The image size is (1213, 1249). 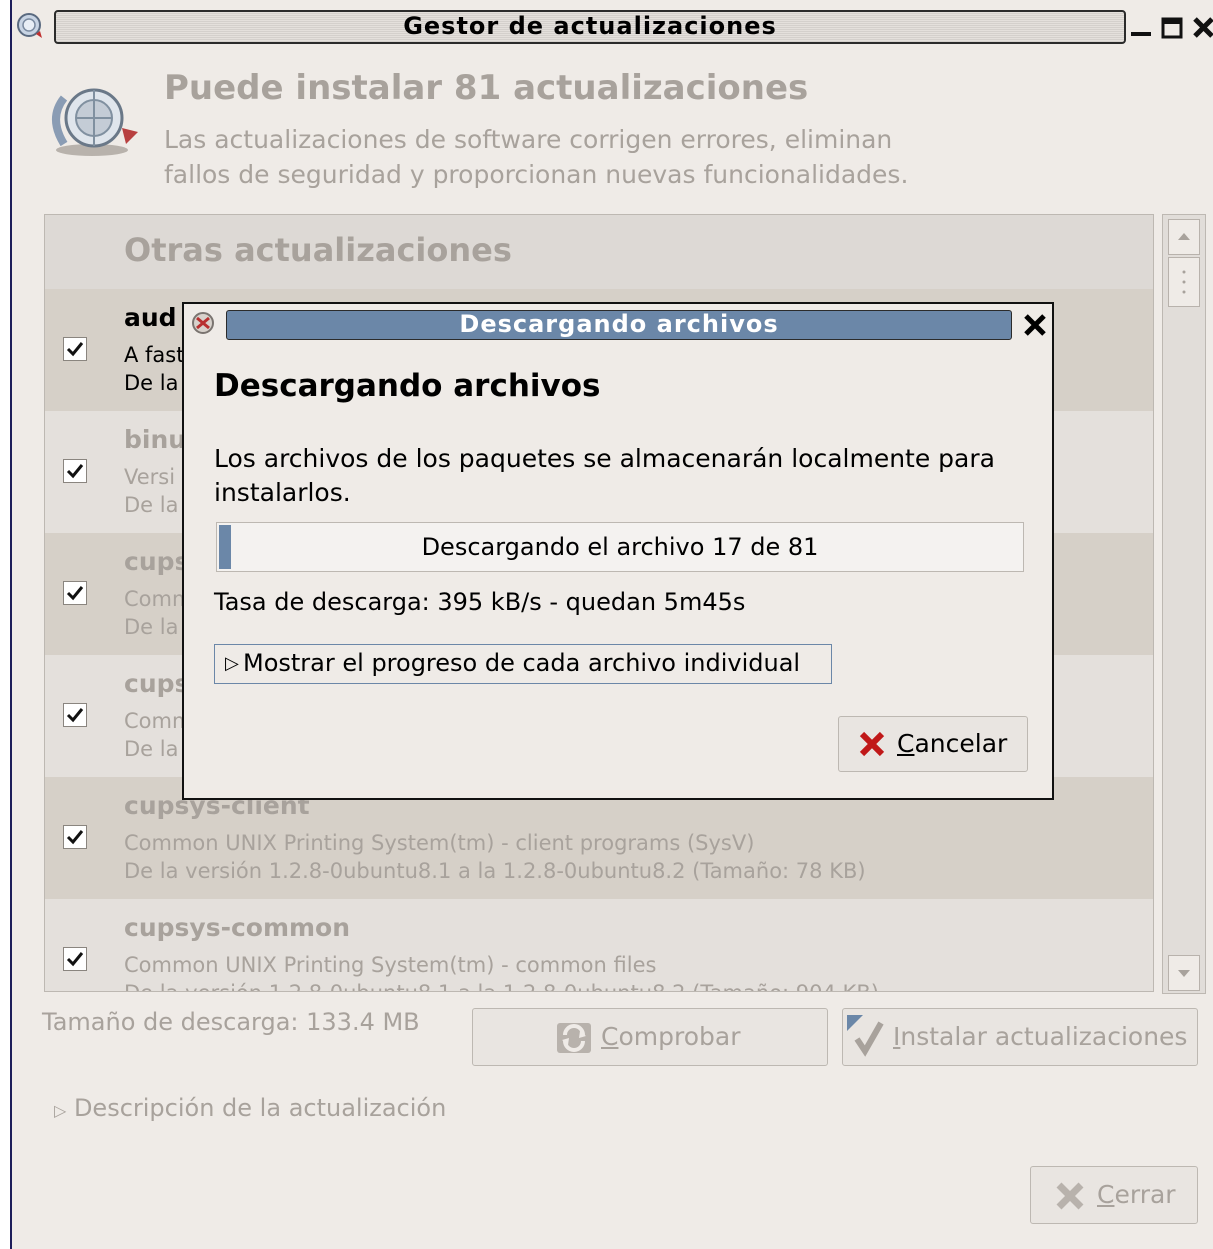 What do you see at coordinates (318, 250) in the screenshot?
I see `section-title: Otras actualizaciones` at bounding box center [318, 250].